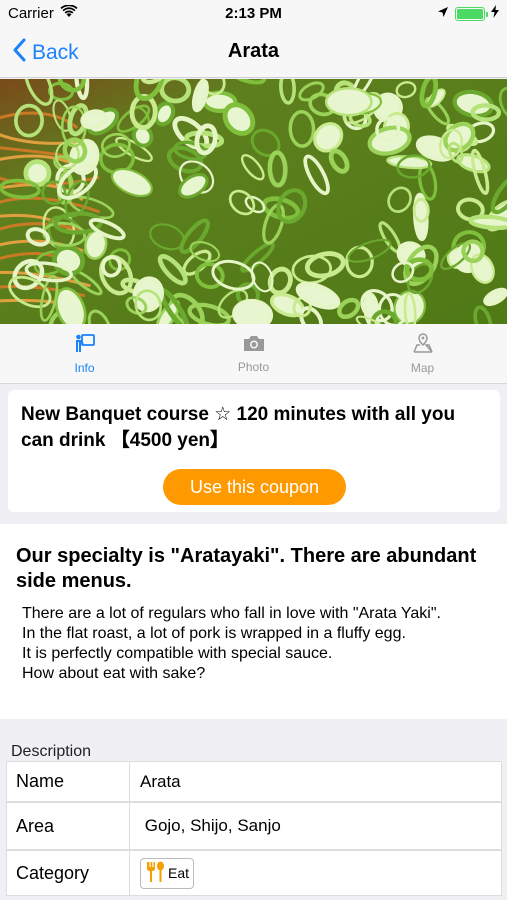 Image resolution: width=507 pixels, height=900 pixels. I want to click on battery-icon, so click(471, 13).